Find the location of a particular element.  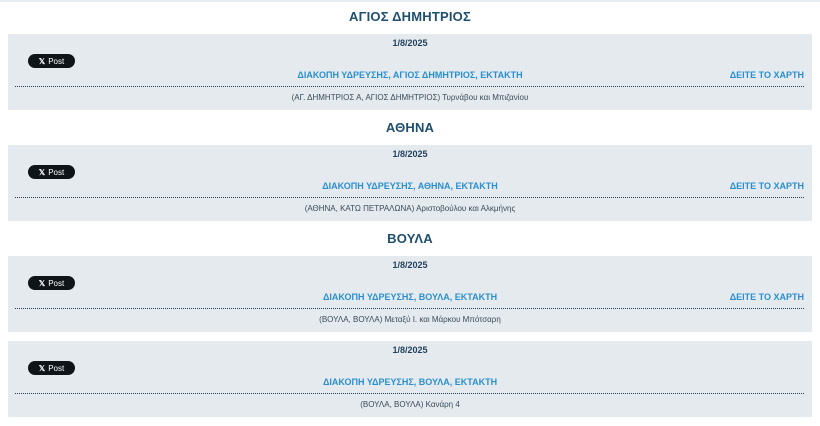

section-title: ΒΟΥΛΑ is located at coordinates (410, 238).